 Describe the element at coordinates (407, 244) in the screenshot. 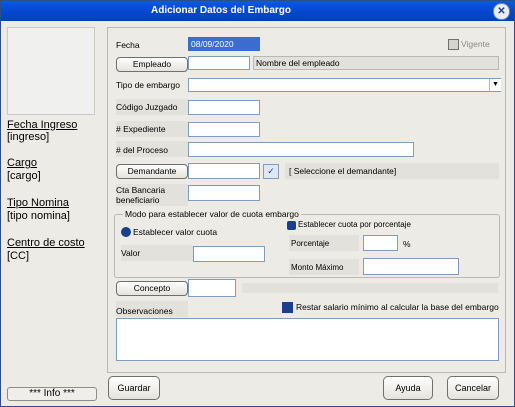

I see `percent-sign: %` at that location.